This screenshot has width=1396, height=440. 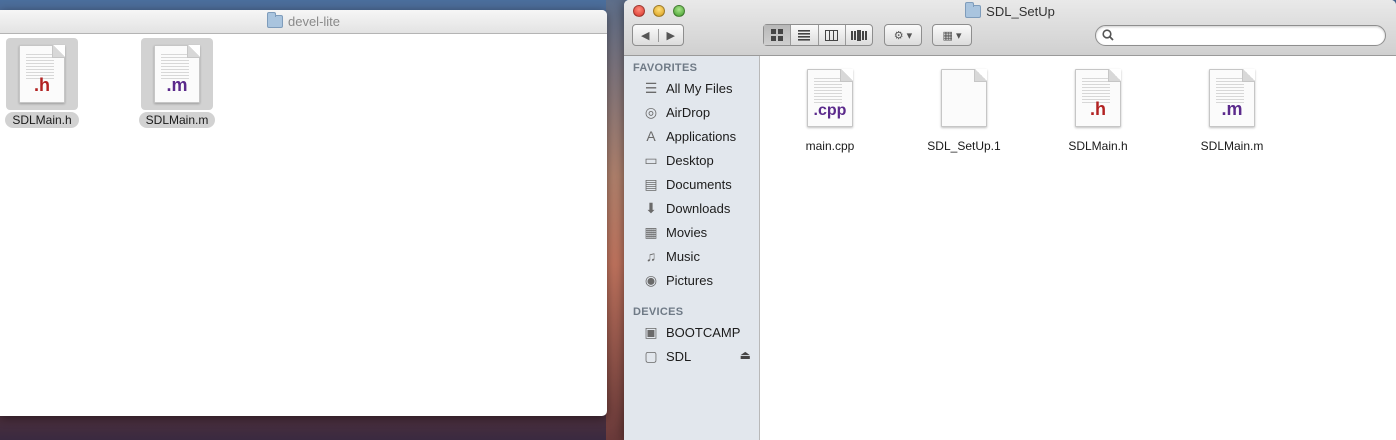 What do you see at coordinates (670, 35) in the screenshot?
I see `forward-button: ▶` at bounding box center [670, 35].